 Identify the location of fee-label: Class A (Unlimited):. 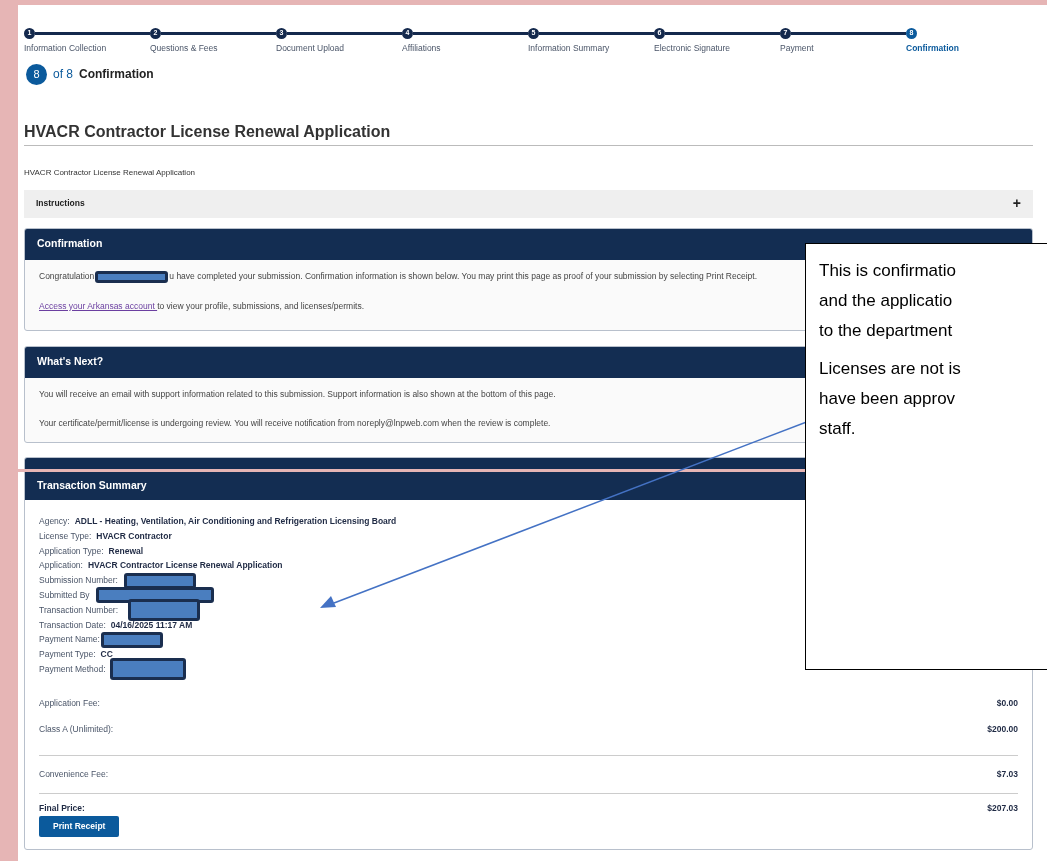
(76, 729).